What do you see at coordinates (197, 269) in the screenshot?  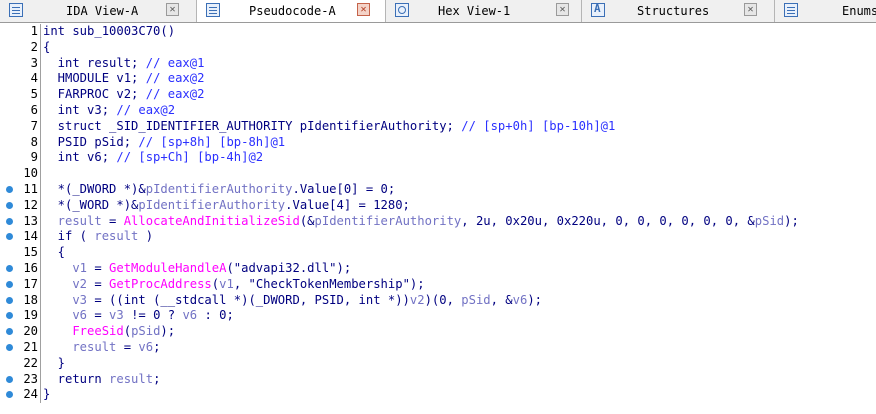 I see `code-text: v1 = GetModuleHandleA("advapi32.dll");` at bounding box center [197, 269].